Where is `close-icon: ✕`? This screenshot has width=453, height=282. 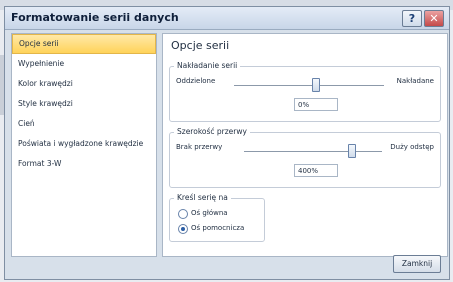 close-icon: ✕ is located at coordinates (434, 18).